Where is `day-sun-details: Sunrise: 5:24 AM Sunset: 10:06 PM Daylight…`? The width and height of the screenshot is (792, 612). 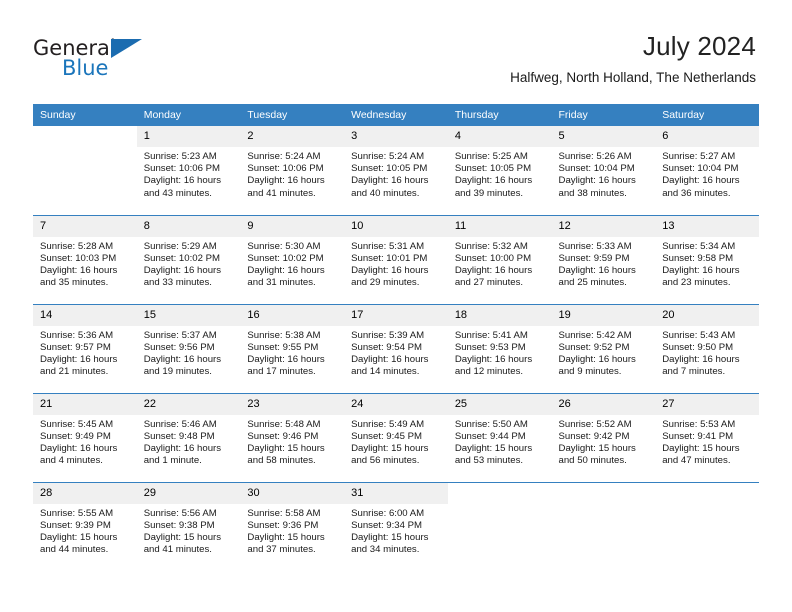
day-sun-details: Sunrise: 5:24 AM Sunset: 10:06 PM Daylight… is located at coordinates (292, 173).